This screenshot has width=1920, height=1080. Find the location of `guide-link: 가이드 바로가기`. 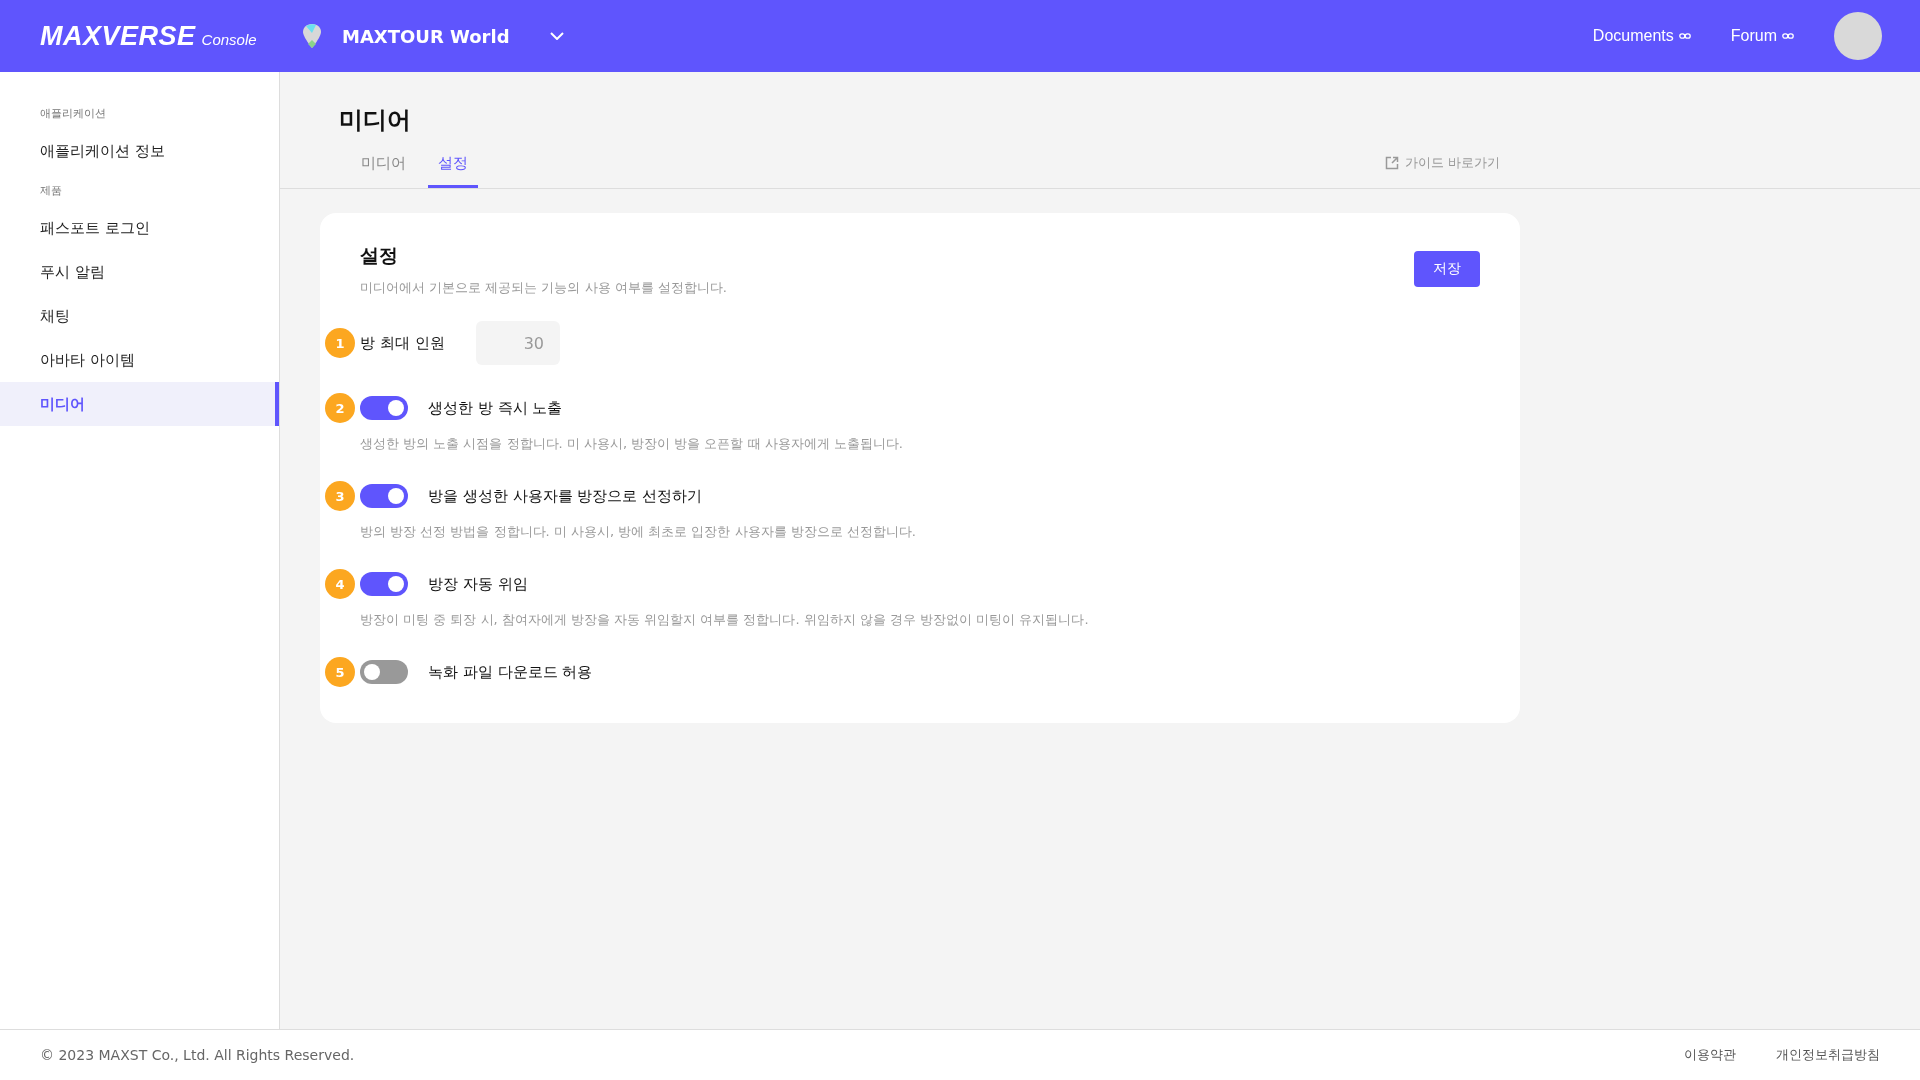

guide-link: 가이드 바로가기 is located at coordinates (1442, 171).